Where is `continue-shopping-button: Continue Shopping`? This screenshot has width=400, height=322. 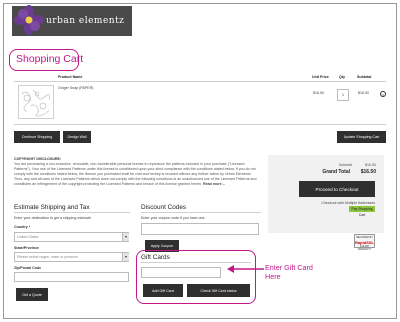
continue-shopping-button: Continue Shopping is located at coordinates (37, 137).